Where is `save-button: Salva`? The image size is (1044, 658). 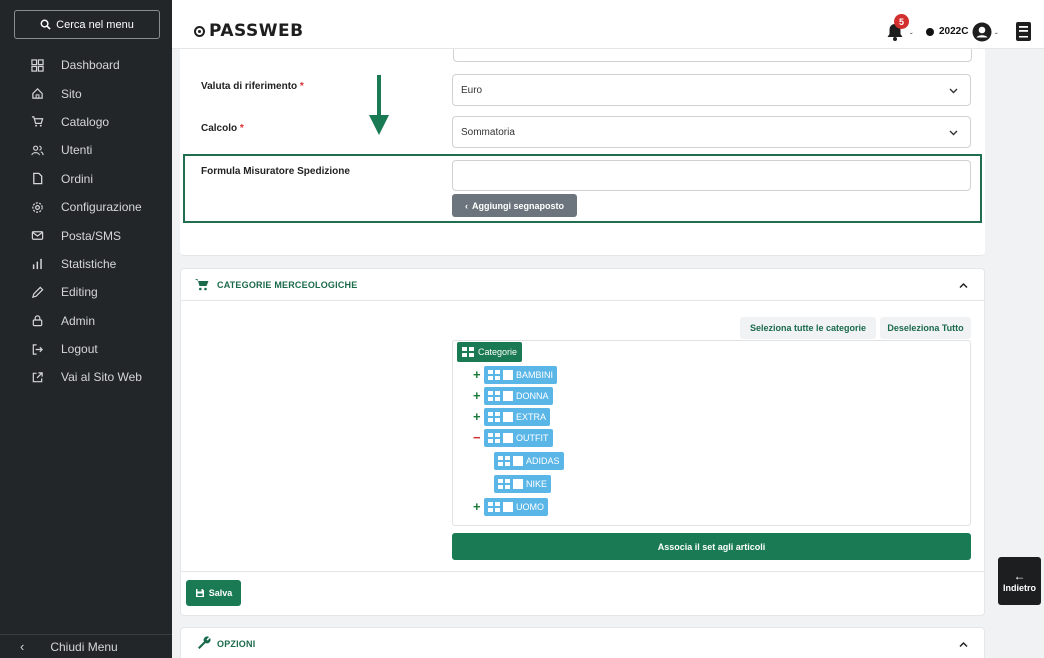
save-button: Salva is located at coordinates (213, 593).